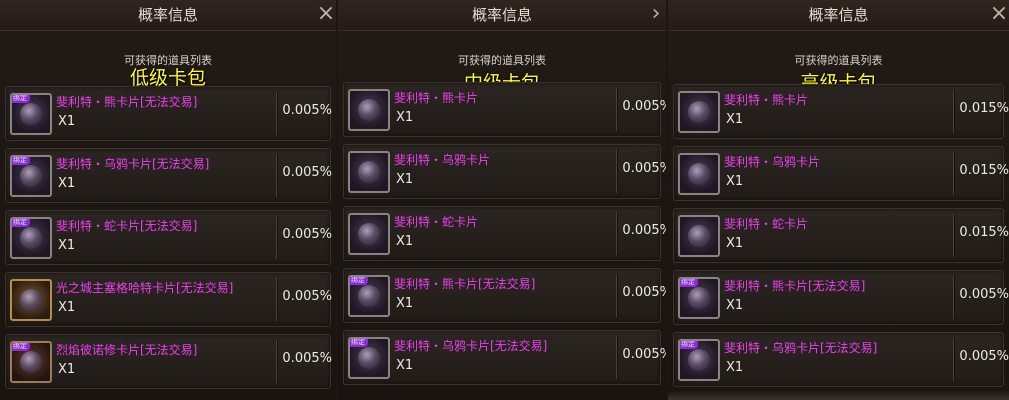 The height and width of the screenshot is (400, 1009). I want to click on card-pinoxiu-icon: 绑定, so click(31, 362).